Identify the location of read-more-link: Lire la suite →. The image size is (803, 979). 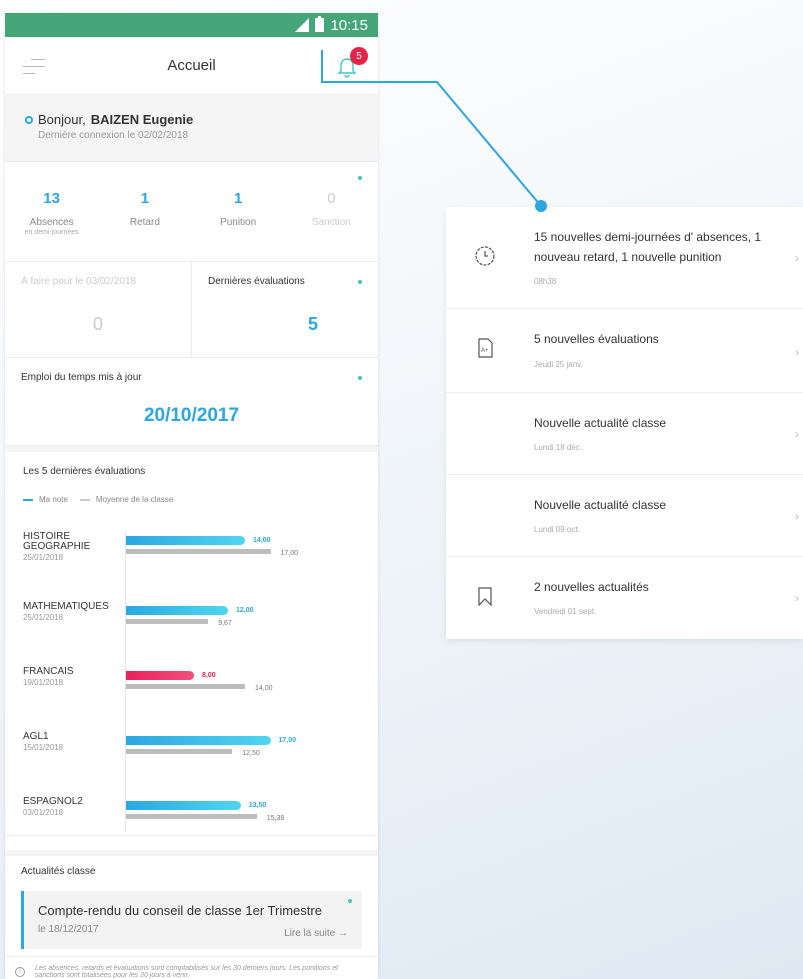
(316, 933).